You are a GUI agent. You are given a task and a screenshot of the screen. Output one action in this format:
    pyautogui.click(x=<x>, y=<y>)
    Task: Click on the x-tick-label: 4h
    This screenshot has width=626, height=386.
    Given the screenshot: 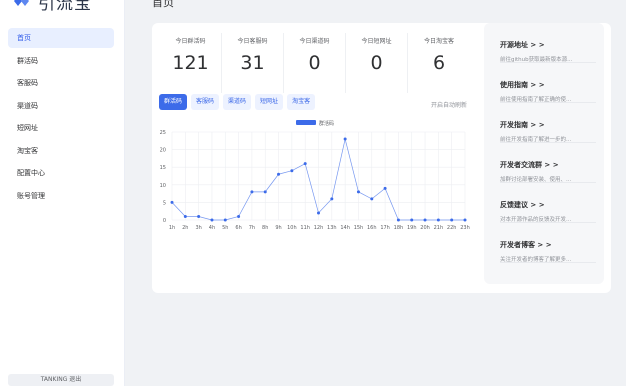 What is the action you would take?
    pyautogui.click(x=212, y=228)
    